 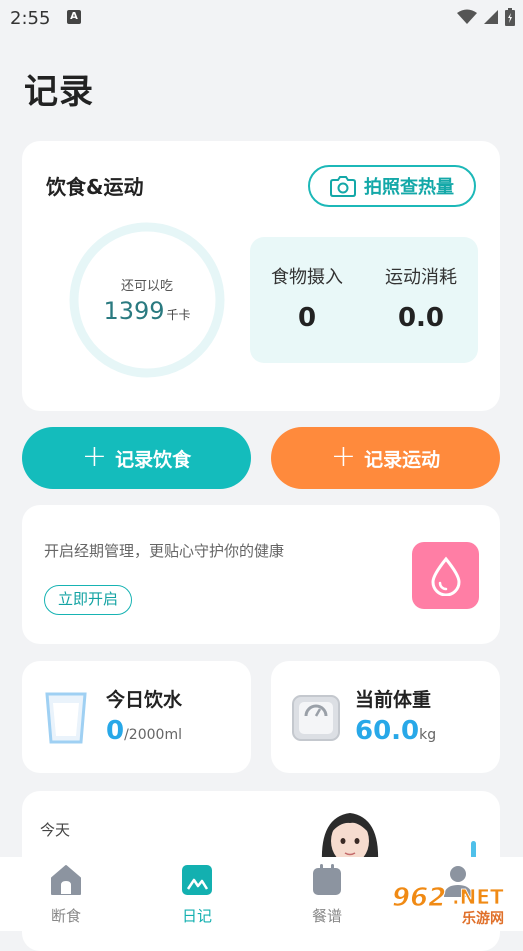 What do you see at coordinates (307, 318) in the screenshot?
I see `intake-value: 0` at bounding box center [307, 318].